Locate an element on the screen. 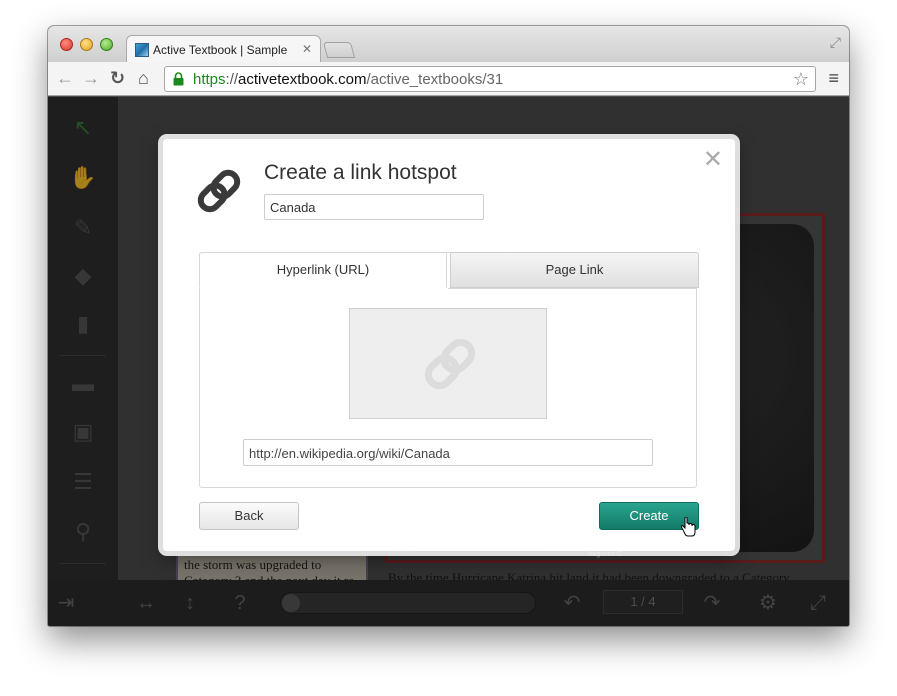 The height and width of the screenshot is (696, 897). tab-hyperlink-url: Hyperlink (URL) is located at coordinates (323, 270).